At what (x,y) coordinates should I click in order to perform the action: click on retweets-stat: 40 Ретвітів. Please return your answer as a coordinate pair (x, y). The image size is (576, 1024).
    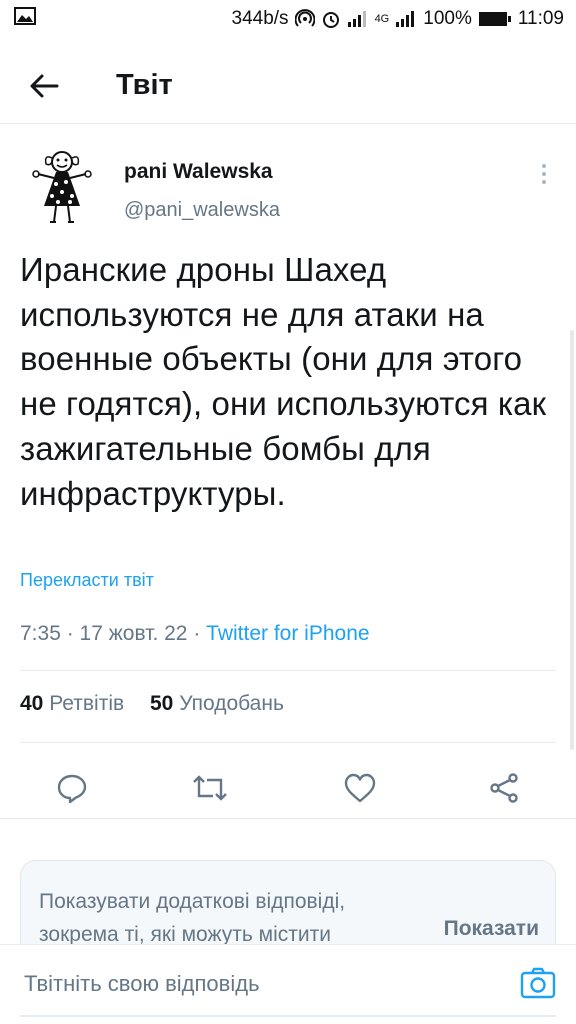
    Looking at the image, I should click on (75, 703).